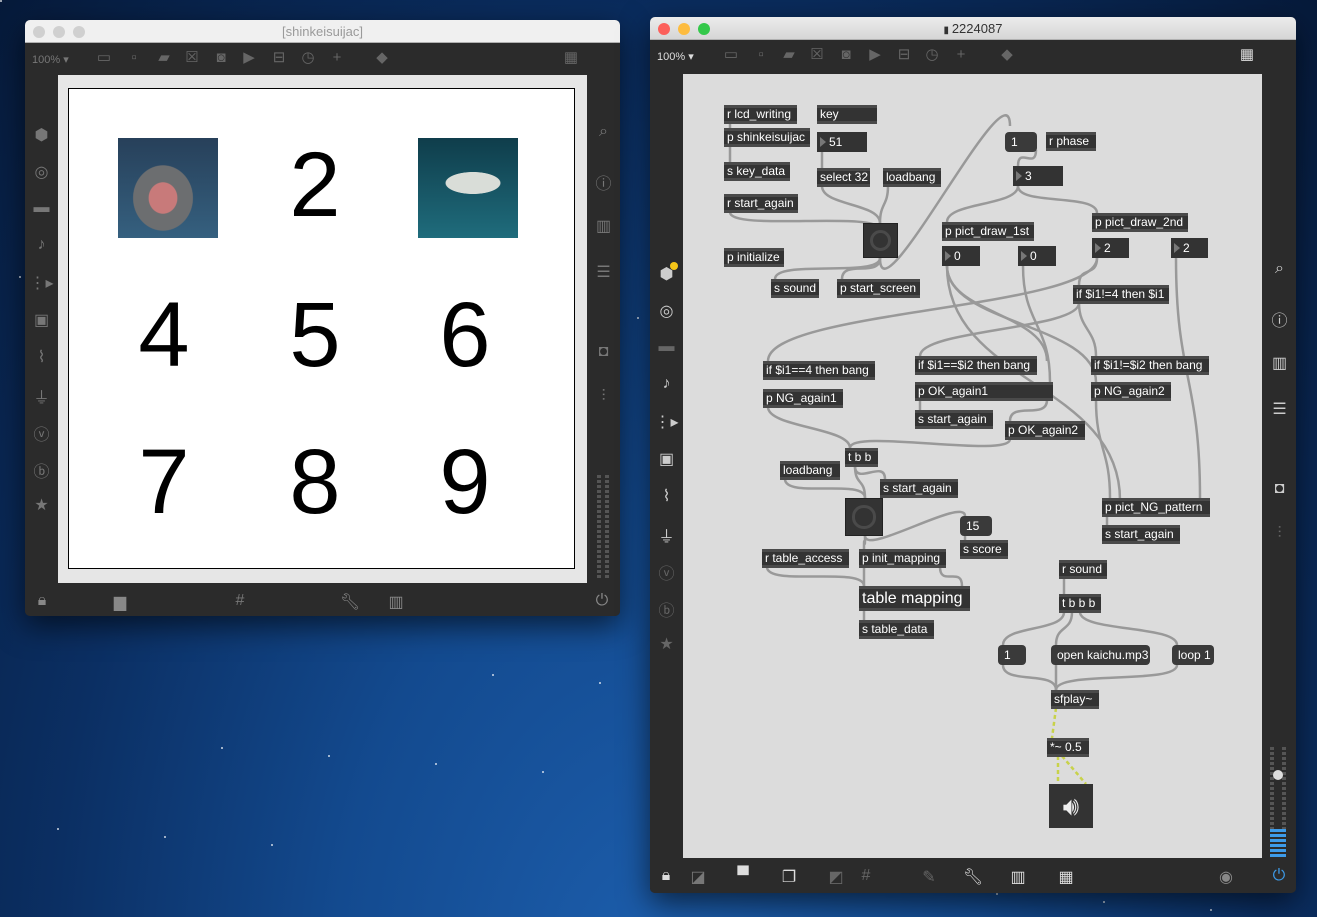 Image resolution: width=1317 pixels, height=917 pixels. Describe the element at coordinates (743, 876) in the screenshot. I see `easel-icon: ▀` at that location.